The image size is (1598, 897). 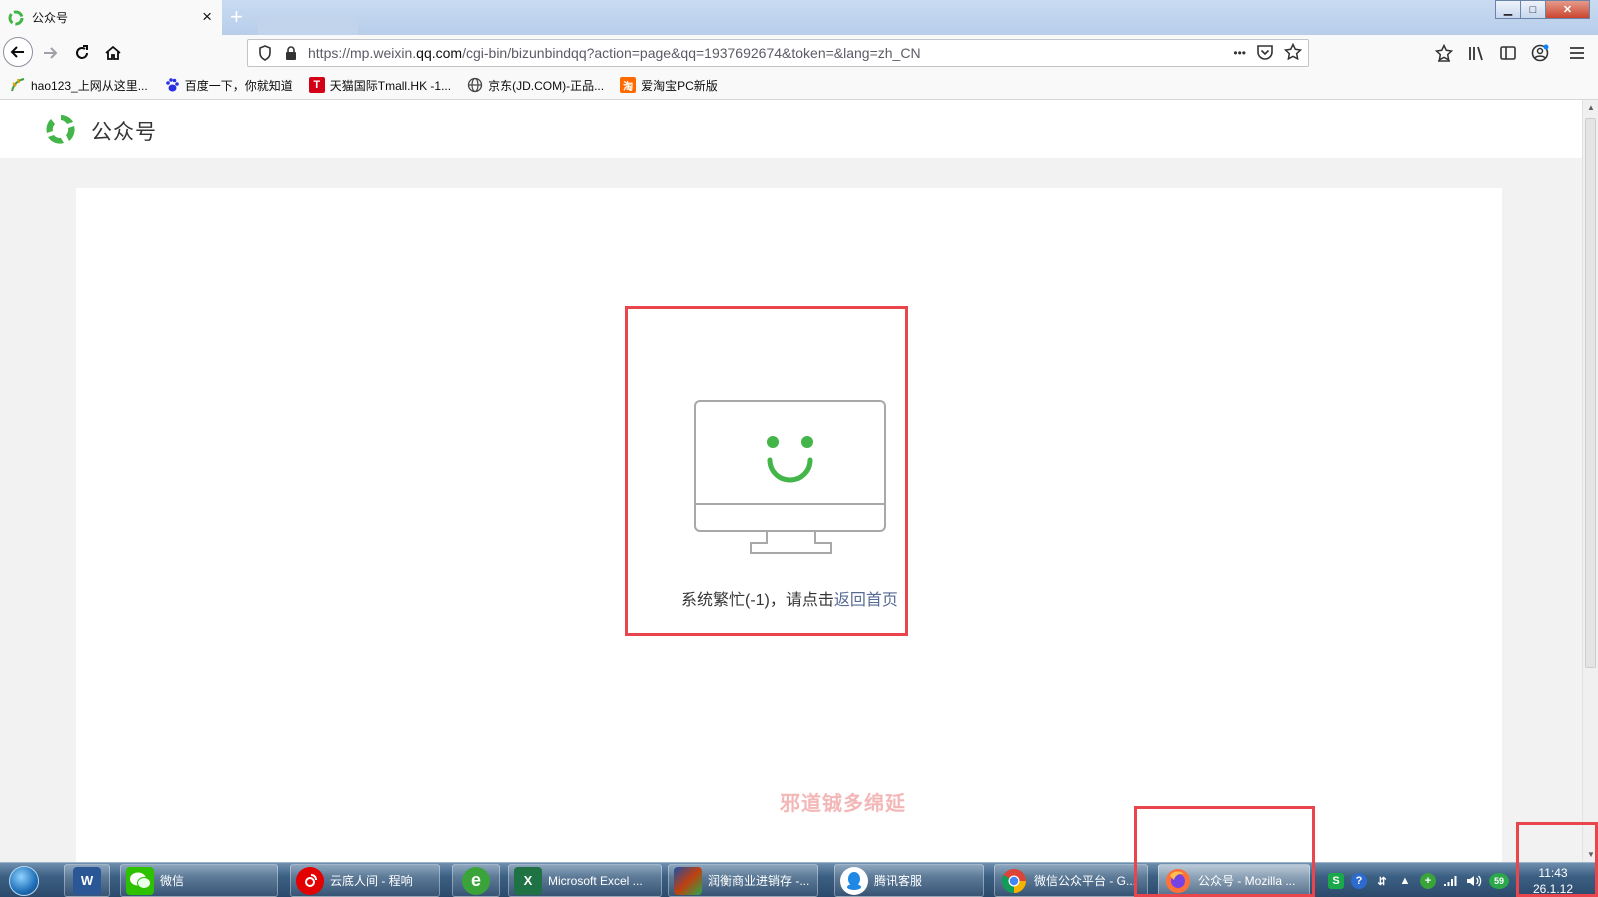 What do you see at coordinates (1428, 881) in the screenshot?
I see `network-status-icon: +` at bounding box center [1428, 881].